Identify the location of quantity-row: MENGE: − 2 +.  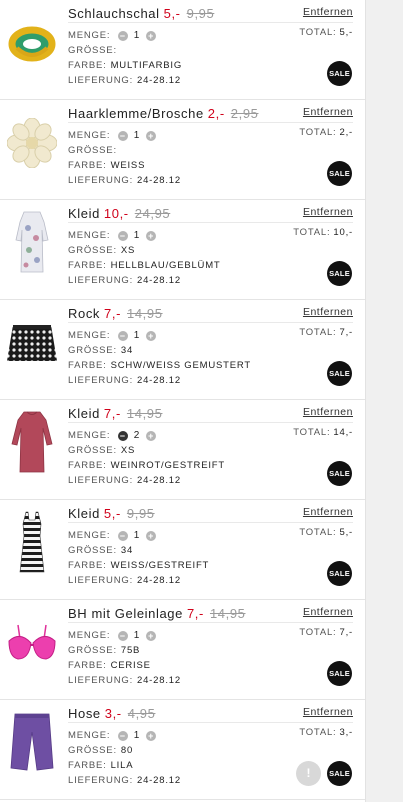
(112, 435).